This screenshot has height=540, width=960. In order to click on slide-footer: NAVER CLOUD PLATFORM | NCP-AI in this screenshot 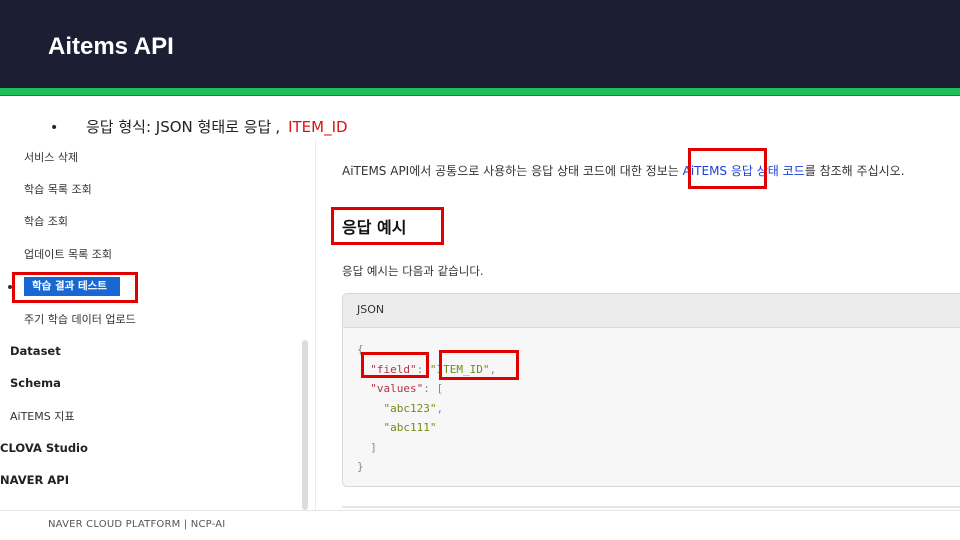, I will do `click(480, 525)`.